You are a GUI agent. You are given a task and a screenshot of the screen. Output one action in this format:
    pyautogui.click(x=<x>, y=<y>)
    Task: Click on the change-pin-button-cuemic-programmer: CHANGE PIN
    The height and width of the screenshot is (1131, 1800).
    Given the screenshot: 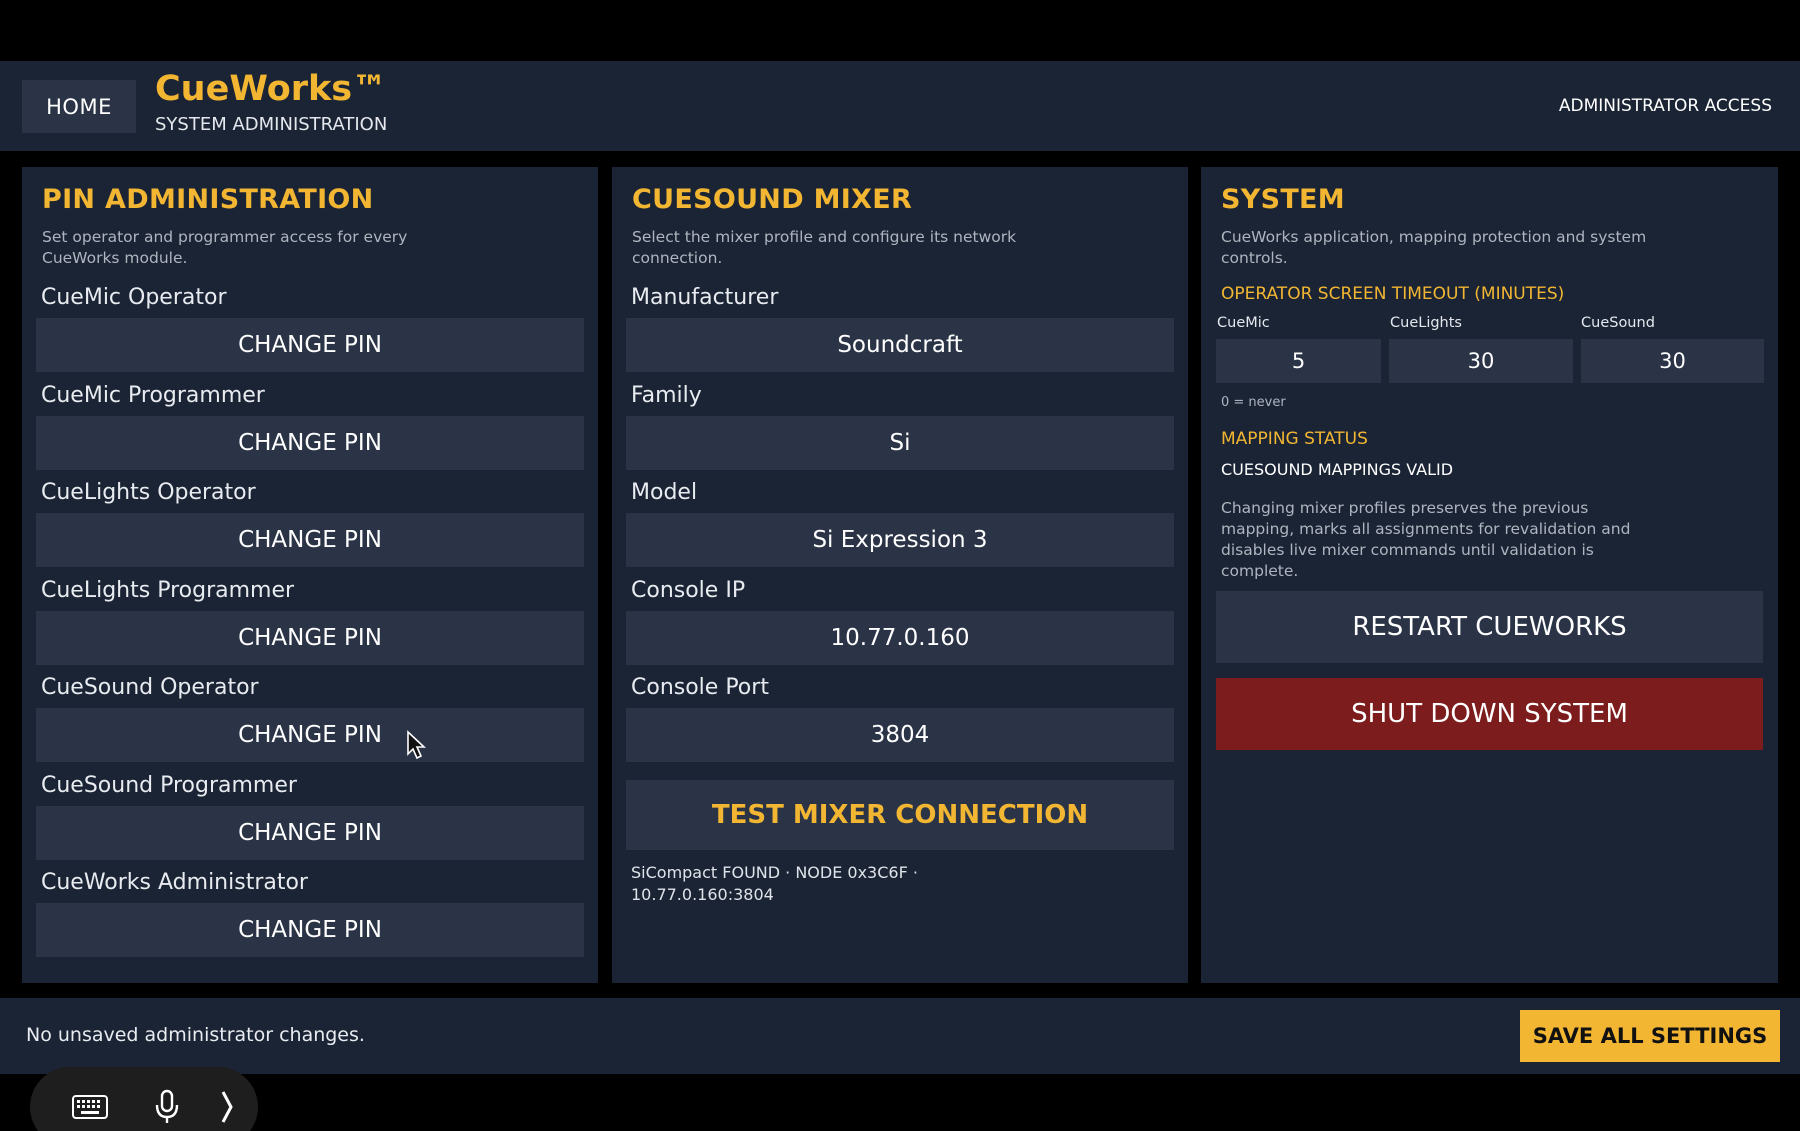 What is the action you would take?
    pyautogui.click(x=310, y=443)
    